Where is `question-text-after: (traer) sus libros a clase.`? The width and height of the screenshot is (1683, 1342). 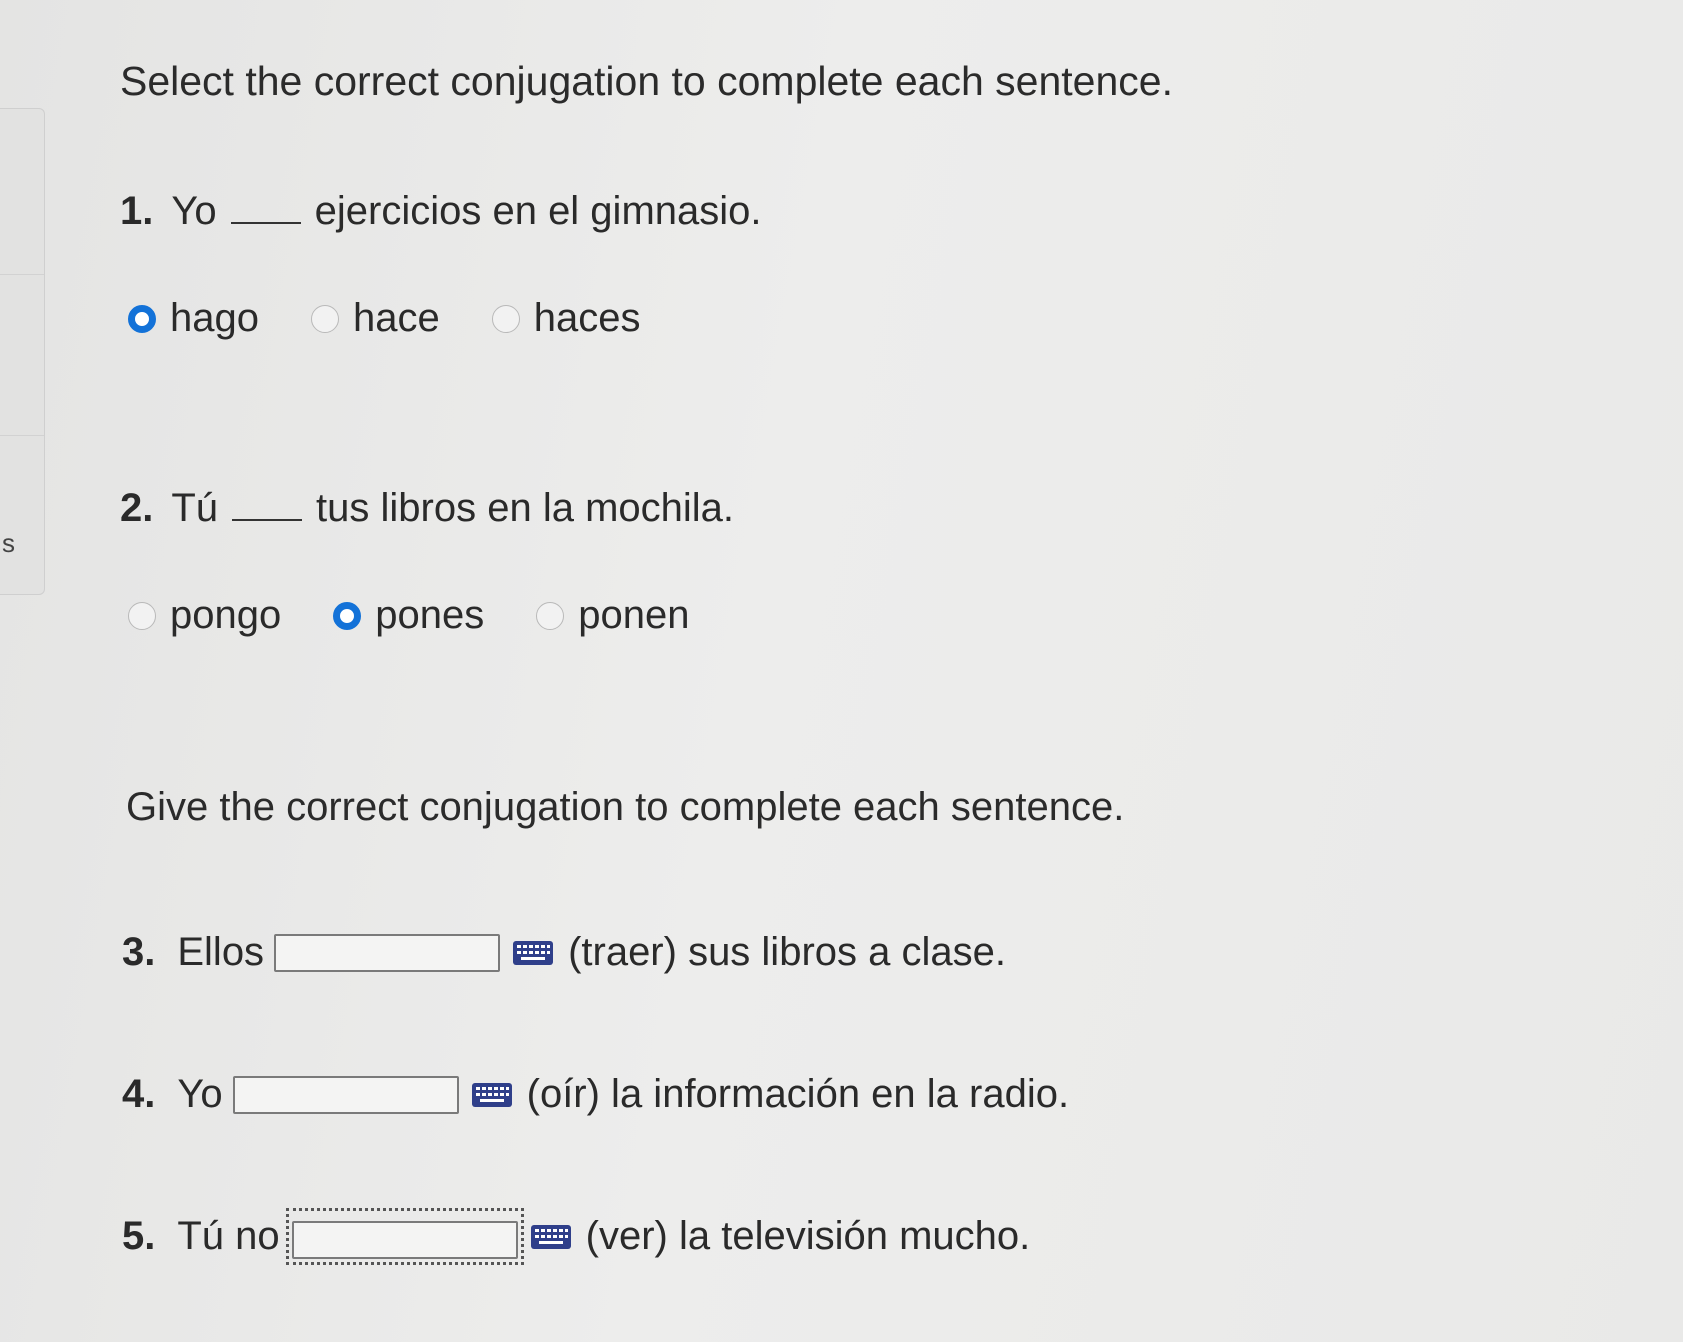 question-text-after: (traer) sus libros a clase. is located at coordinates (787, 952).